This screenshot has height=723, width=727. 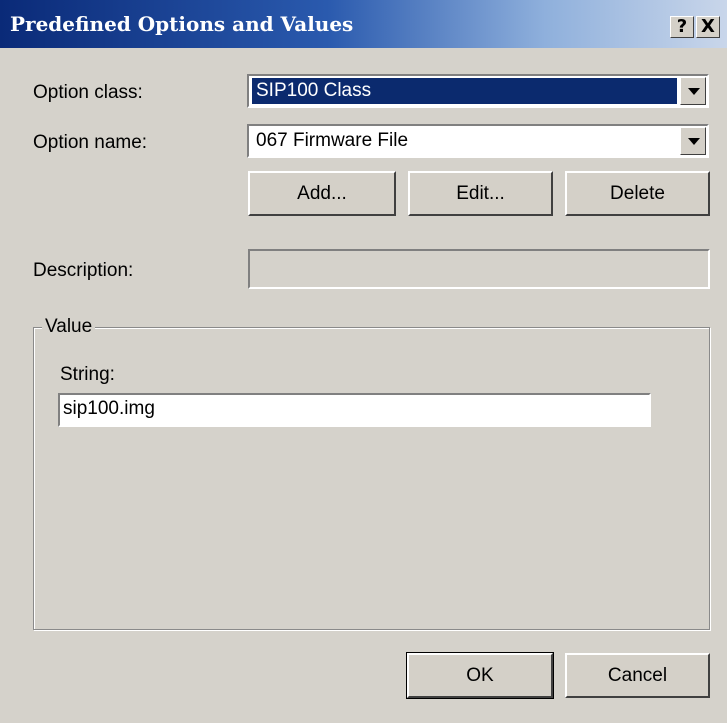 I want to click on option-name-select: 067 Firmware File, so click(x=478, y=141).